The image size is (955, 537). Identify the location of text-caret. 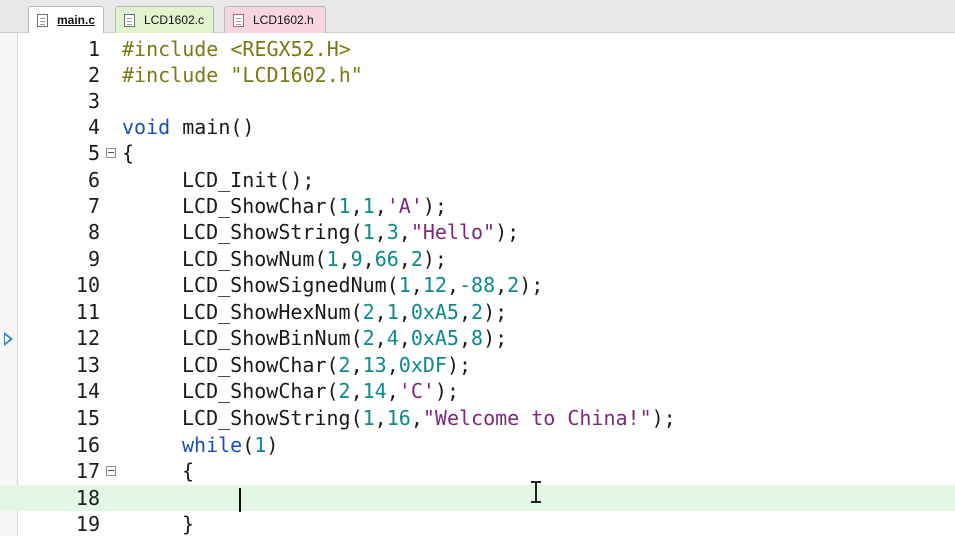
(240, 500).